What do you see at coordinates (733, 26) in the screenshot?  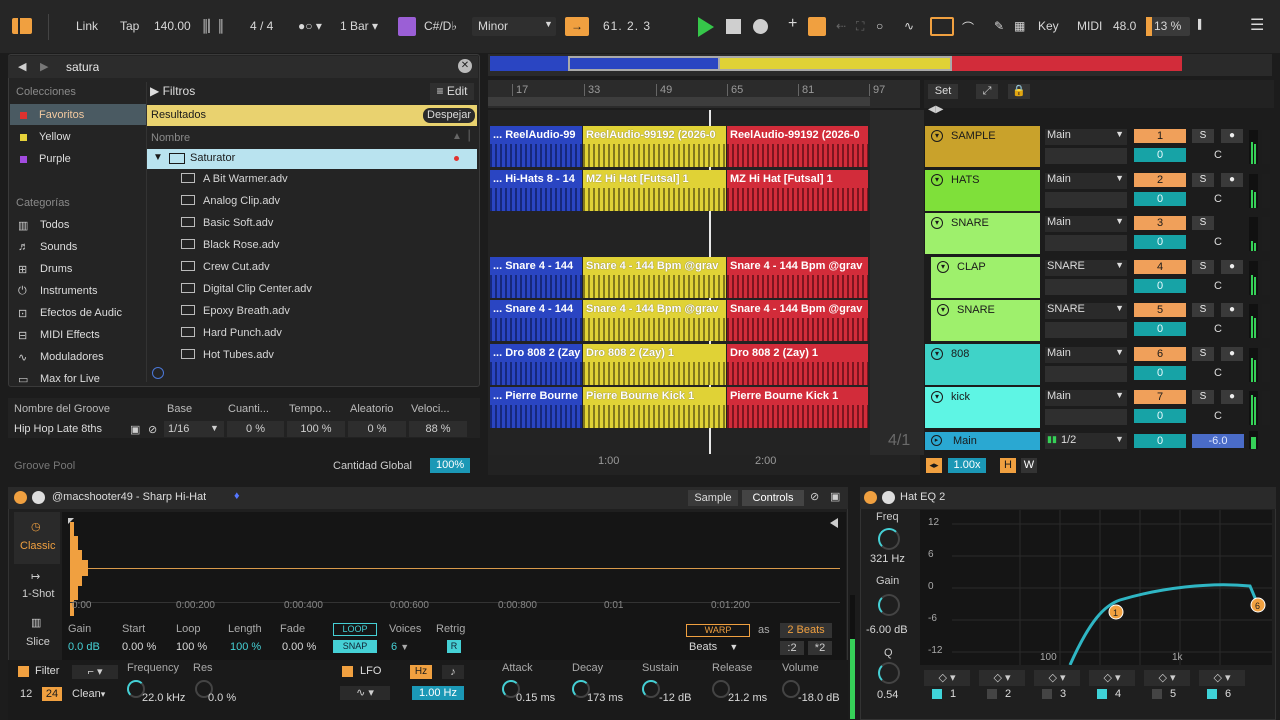 I see `stop-button` at bounding box center [733, 26].